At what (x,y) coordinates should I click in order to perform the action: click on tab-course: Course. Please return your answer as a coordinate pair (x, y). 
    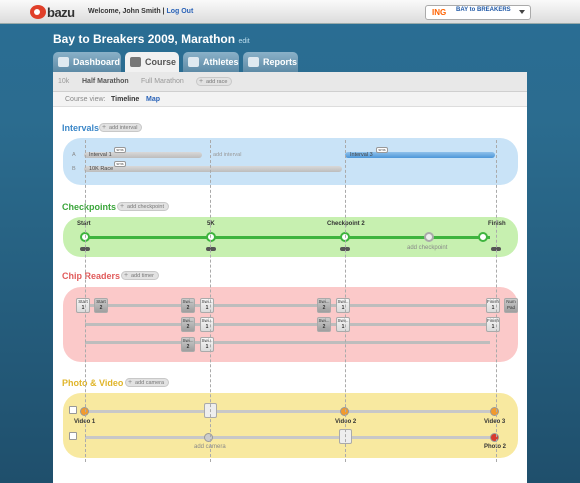
    Looking at the image, I should click on (152, 62).